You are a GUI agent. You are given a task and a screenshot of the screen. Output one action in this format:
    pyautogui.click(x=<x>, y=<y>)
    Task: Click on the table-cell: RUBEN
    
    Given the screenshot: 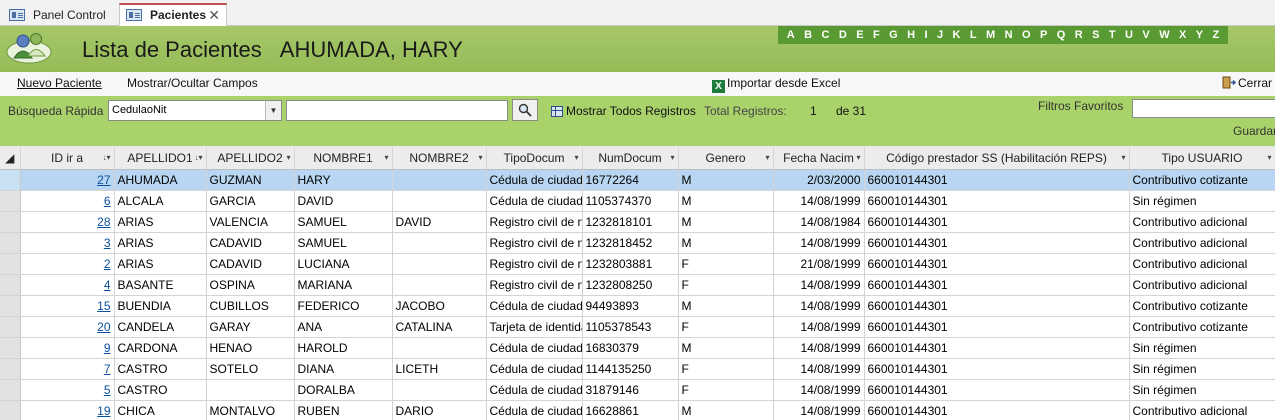 What is the action you would take?
    pyautogui.click(x=343, y=410)
    